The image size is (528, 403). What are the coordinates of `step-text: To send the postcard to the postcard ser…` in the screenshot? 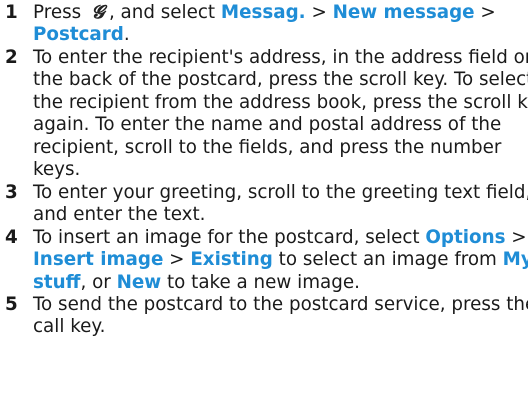 It's located at (280, 316).